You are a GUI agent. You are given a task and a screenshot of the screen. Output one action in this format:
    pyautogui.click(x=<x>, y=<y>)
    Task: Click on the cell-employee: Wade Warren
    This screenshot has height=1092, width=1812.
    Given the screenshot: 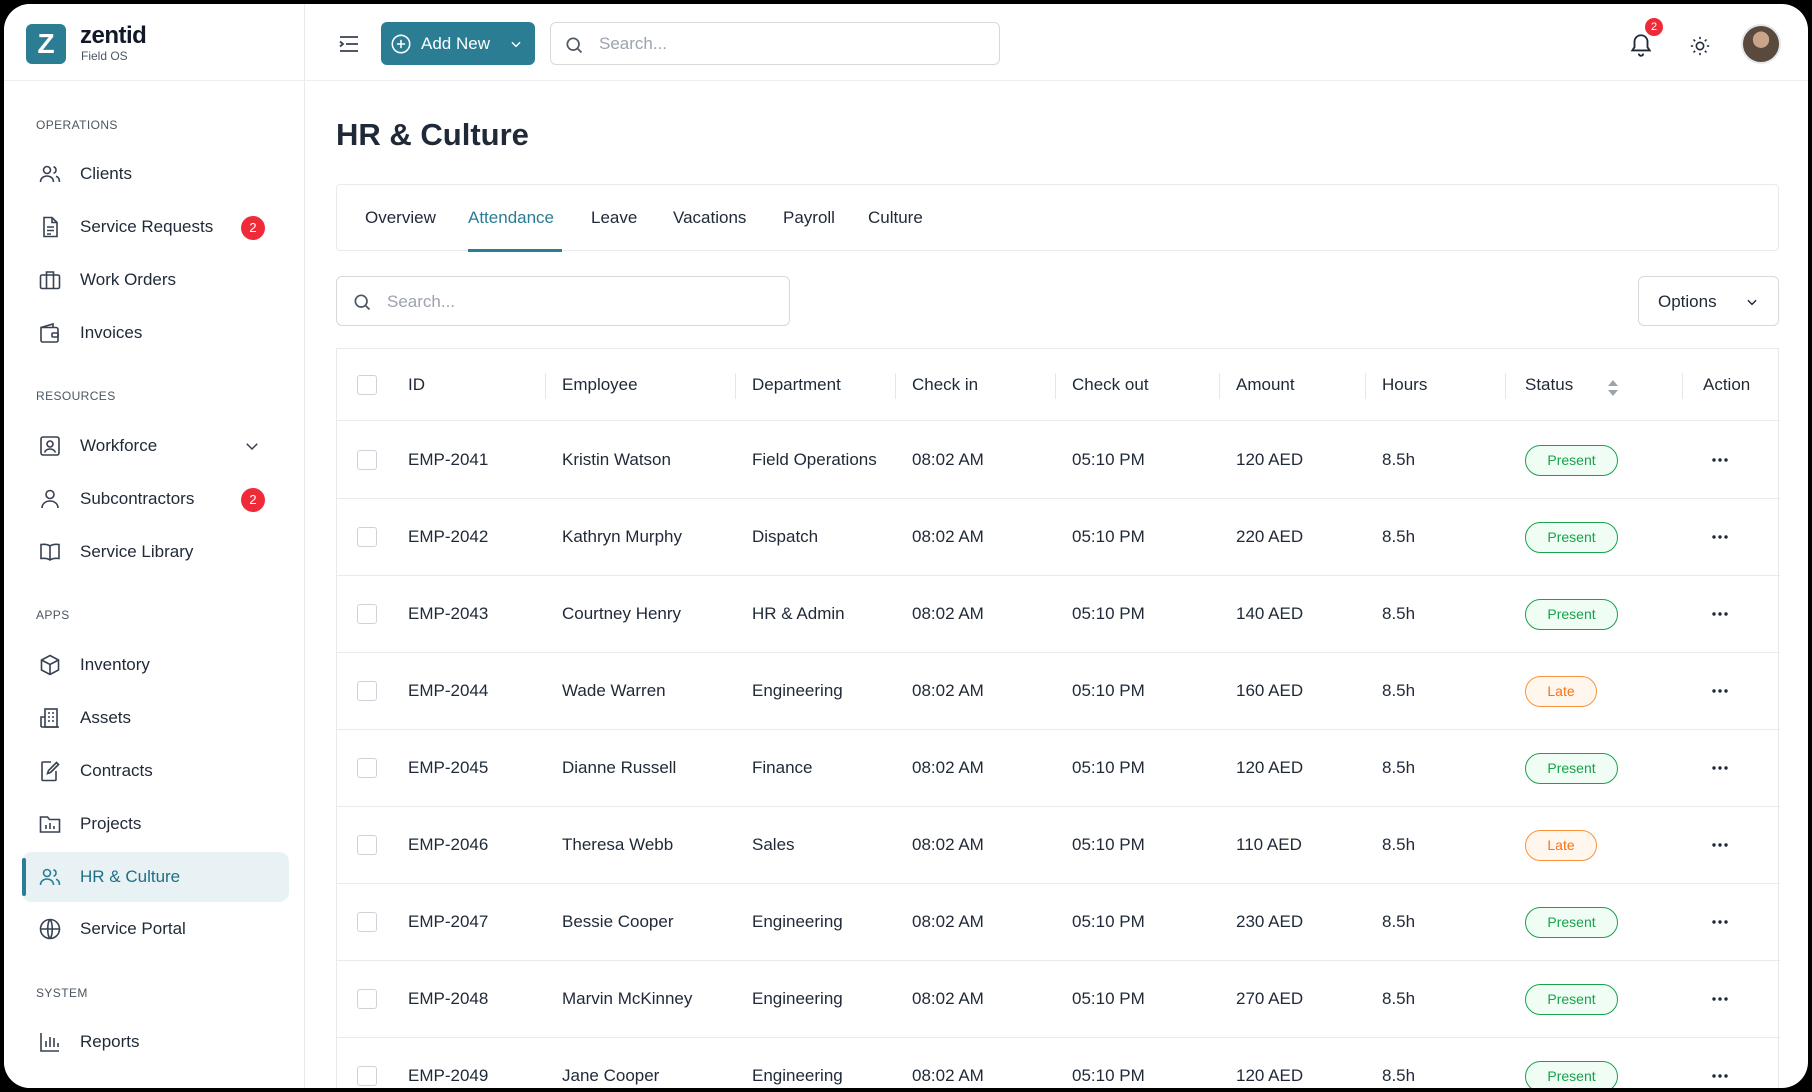 What is the action you would take?
    pyautogui.click(x=614, y=690)
    